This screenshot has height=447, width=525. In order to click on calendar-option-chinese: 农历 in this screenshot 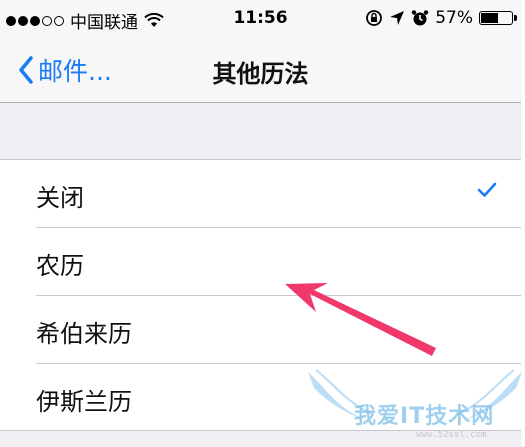, I will do `click(278, 262)`.